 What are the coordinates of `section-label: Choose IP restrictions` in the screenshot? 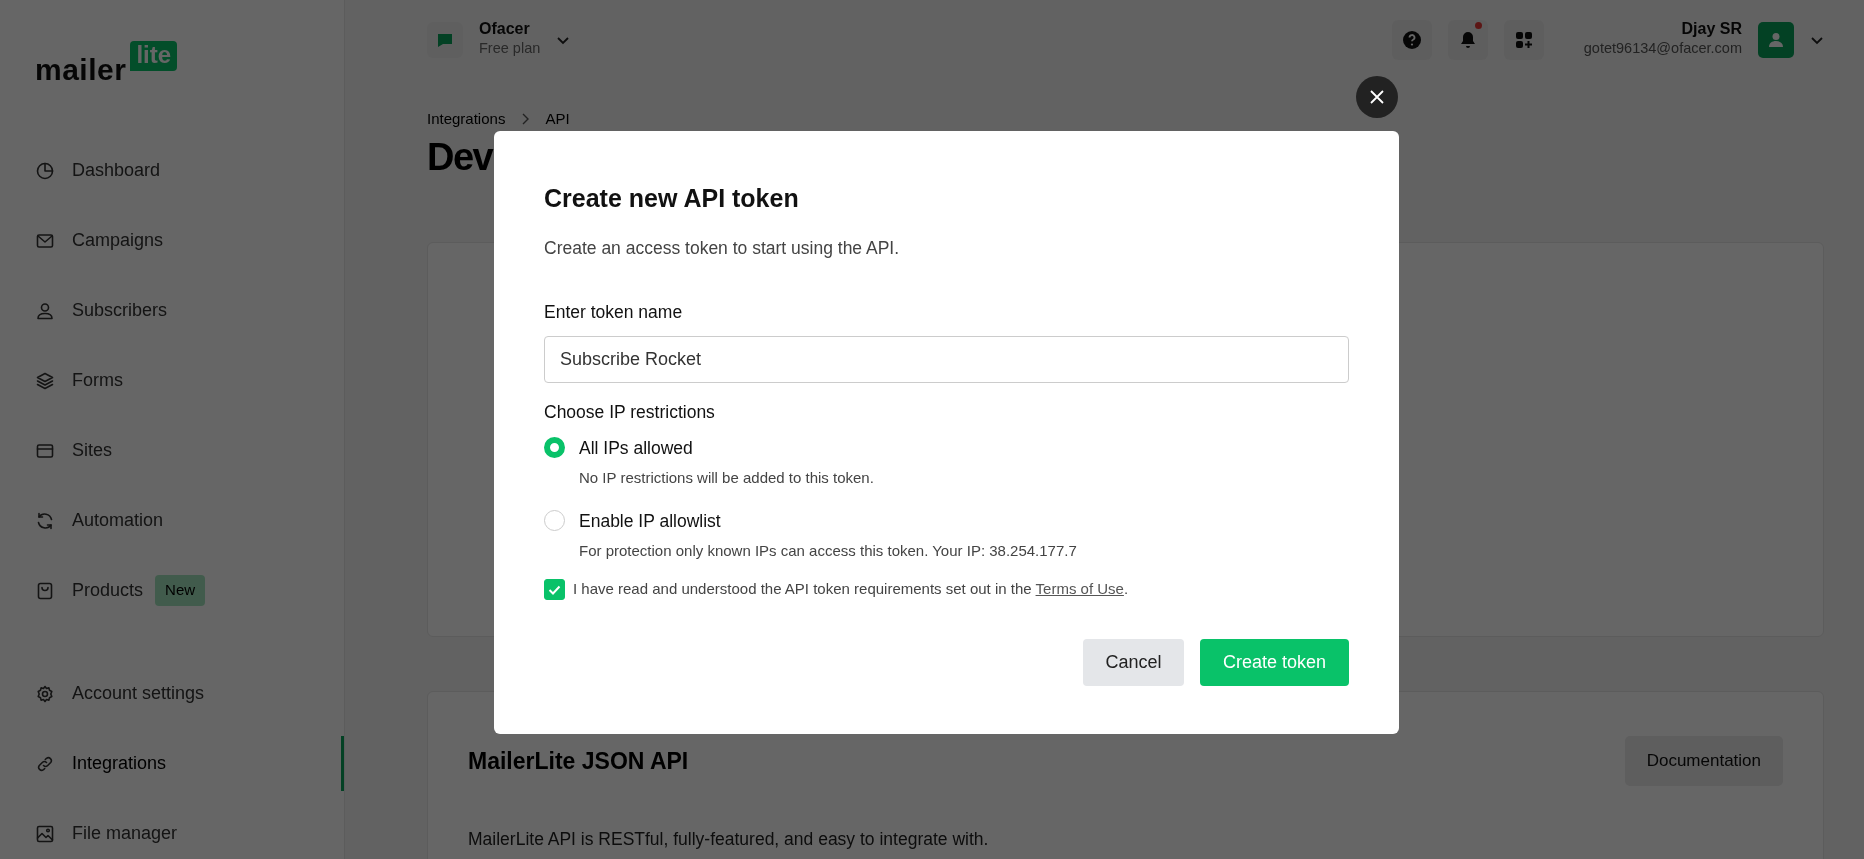 It's located at (630, 412).